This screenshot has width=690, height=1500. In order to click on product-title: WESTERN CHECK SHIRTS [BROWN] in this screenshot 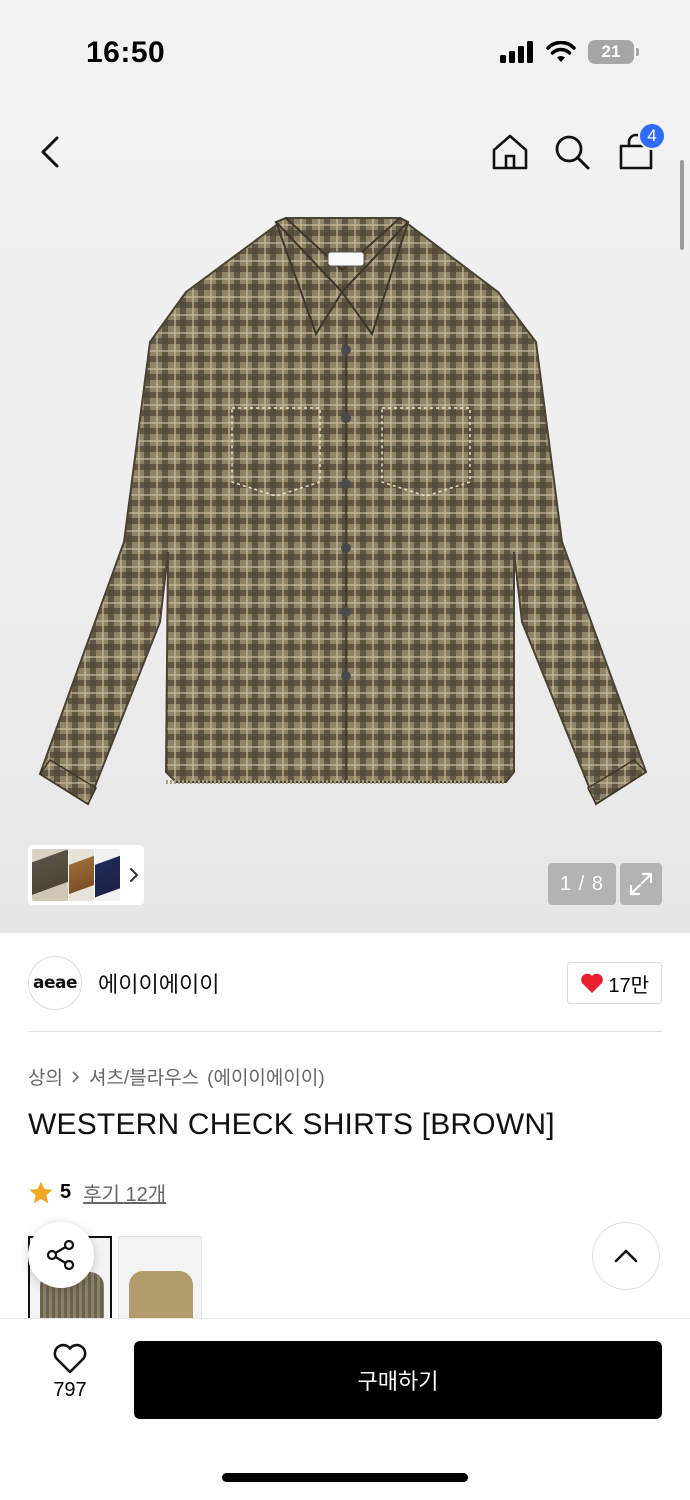, I will do `click(291, 1124)`.